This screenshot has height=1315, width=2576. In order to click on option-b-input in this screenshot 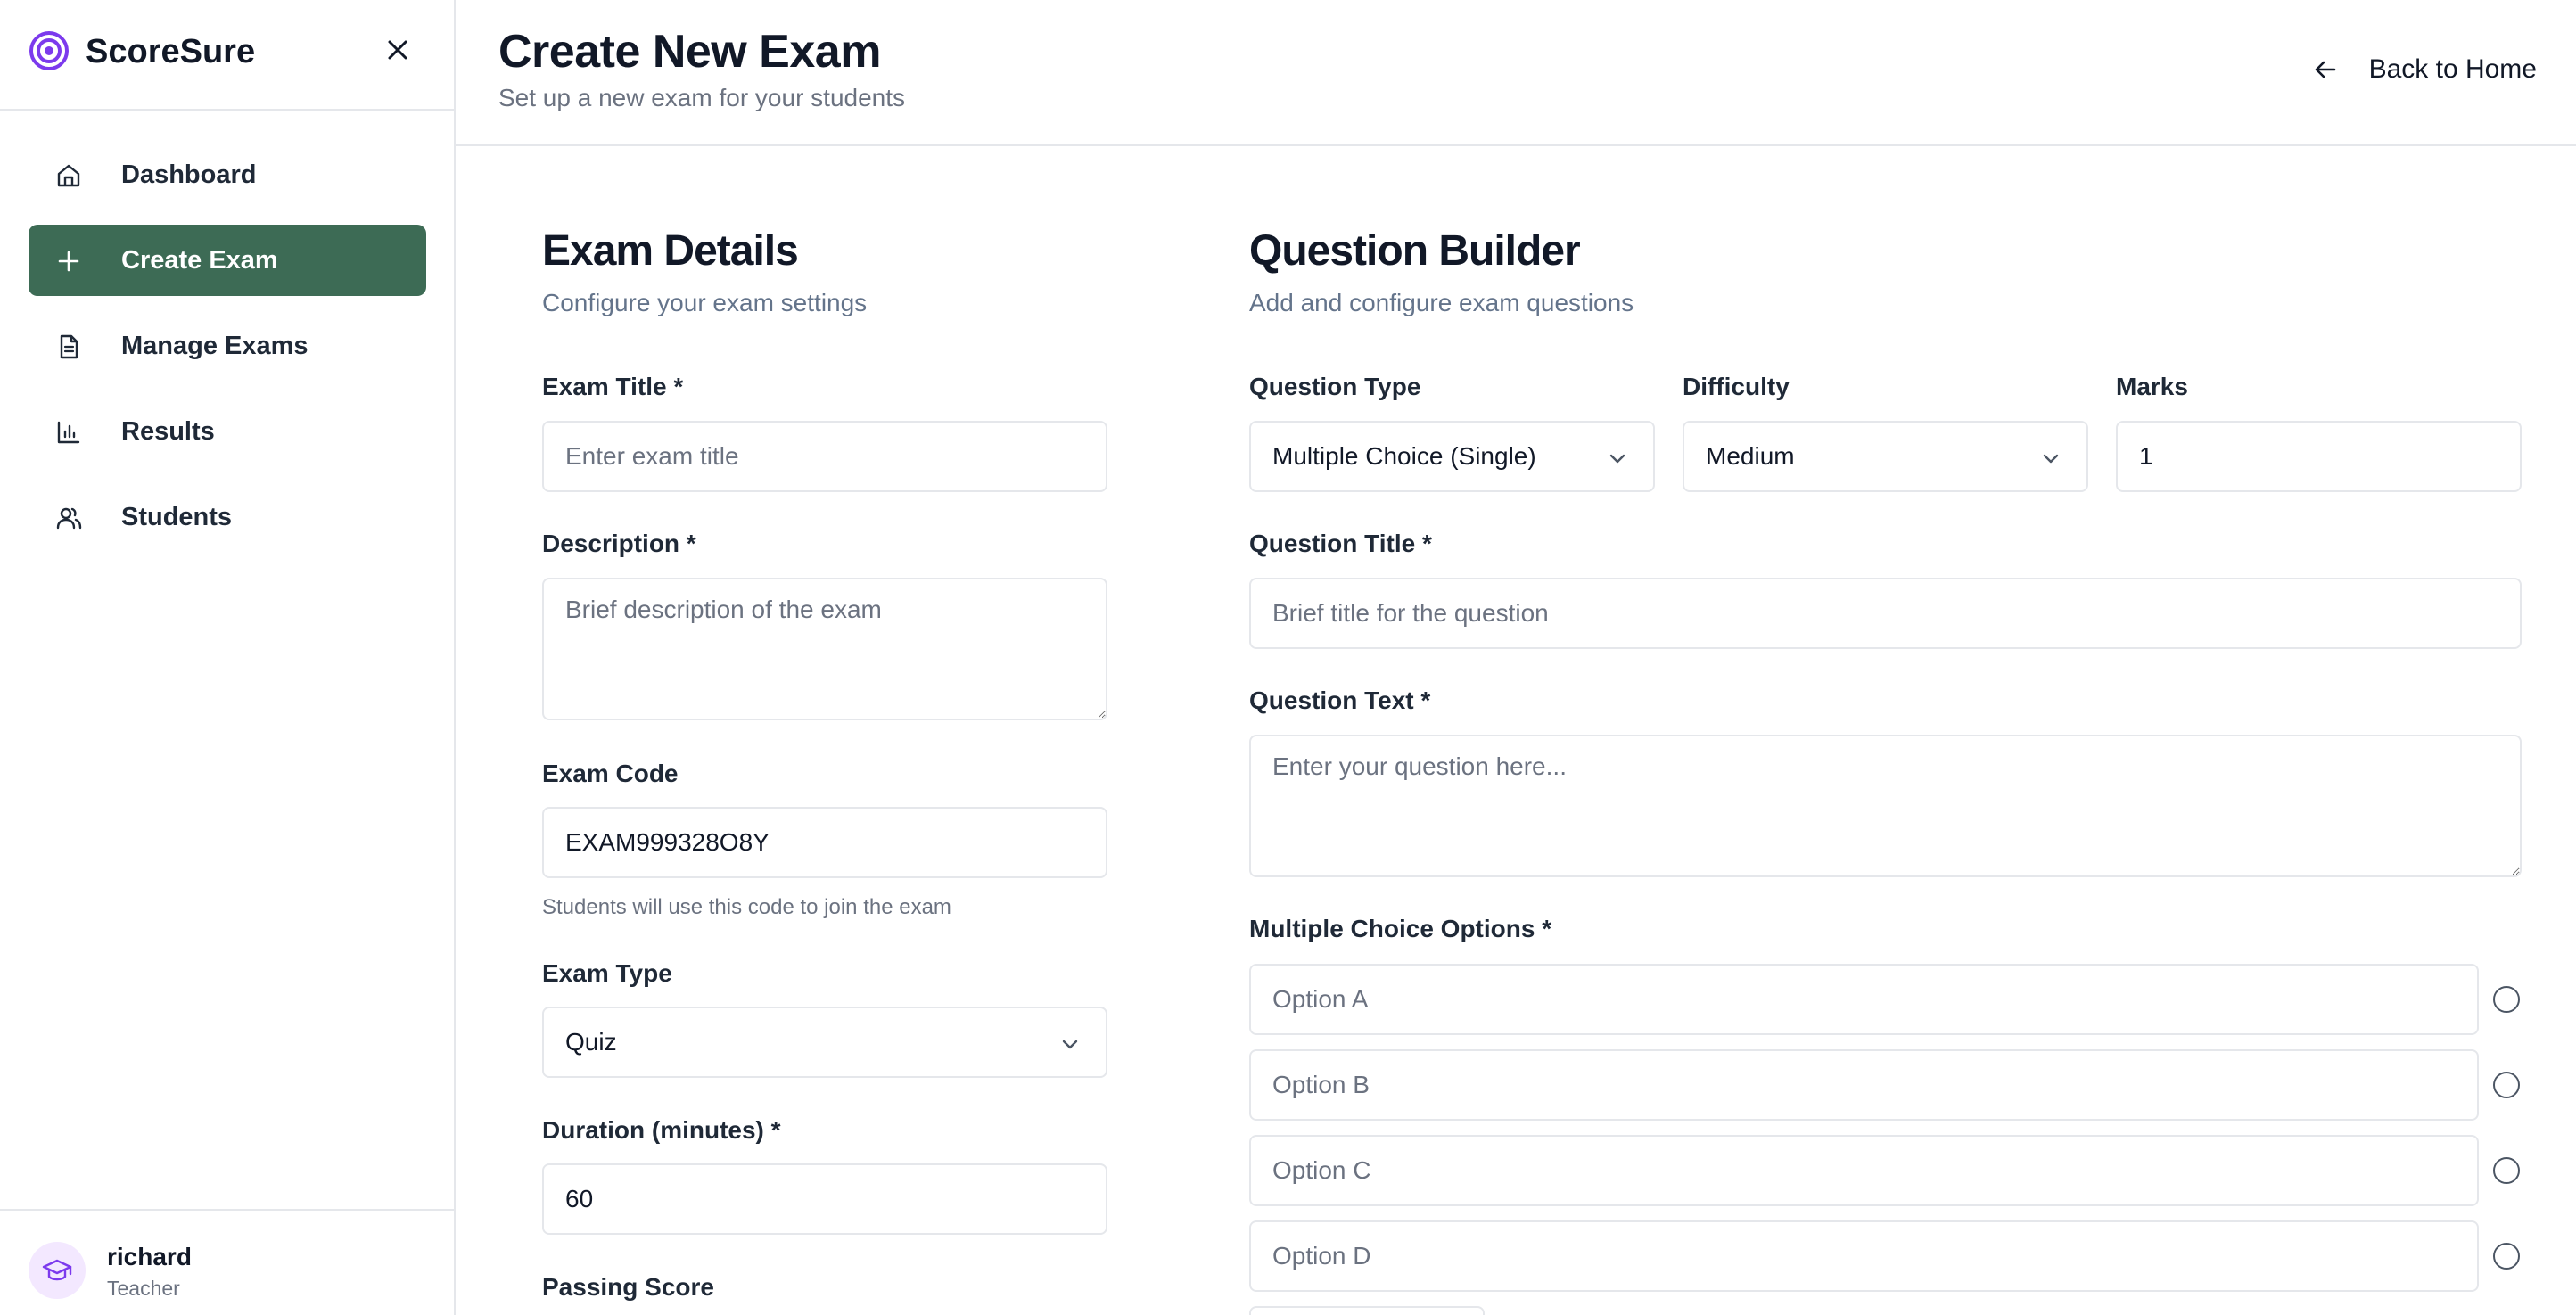, I will do `click(1864, 1085)`.